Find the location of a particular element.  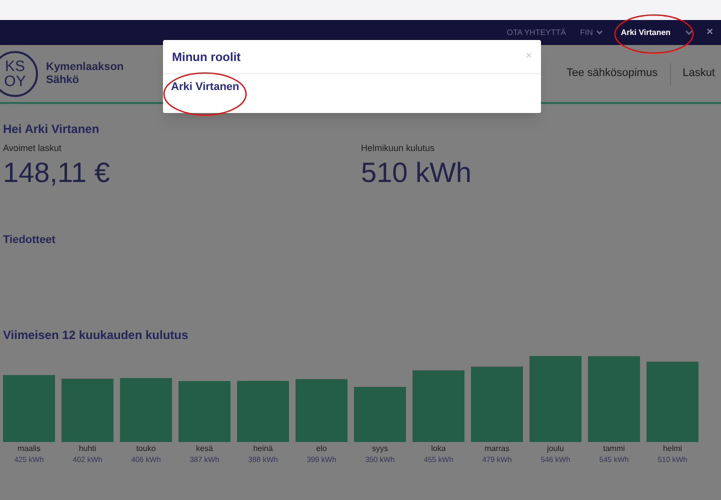

category-label: elo is located at coordinates (321, 448).